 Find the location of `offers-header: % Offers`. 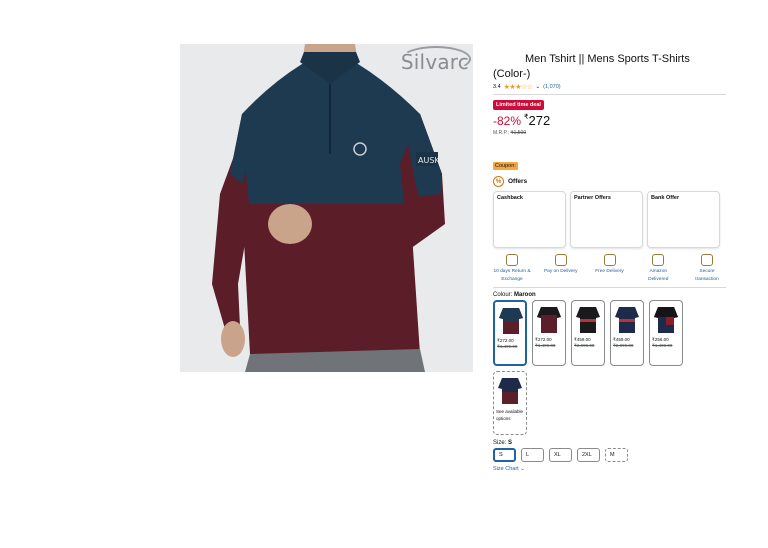

offers-header: % Offers is located at coordinates (609, 181).